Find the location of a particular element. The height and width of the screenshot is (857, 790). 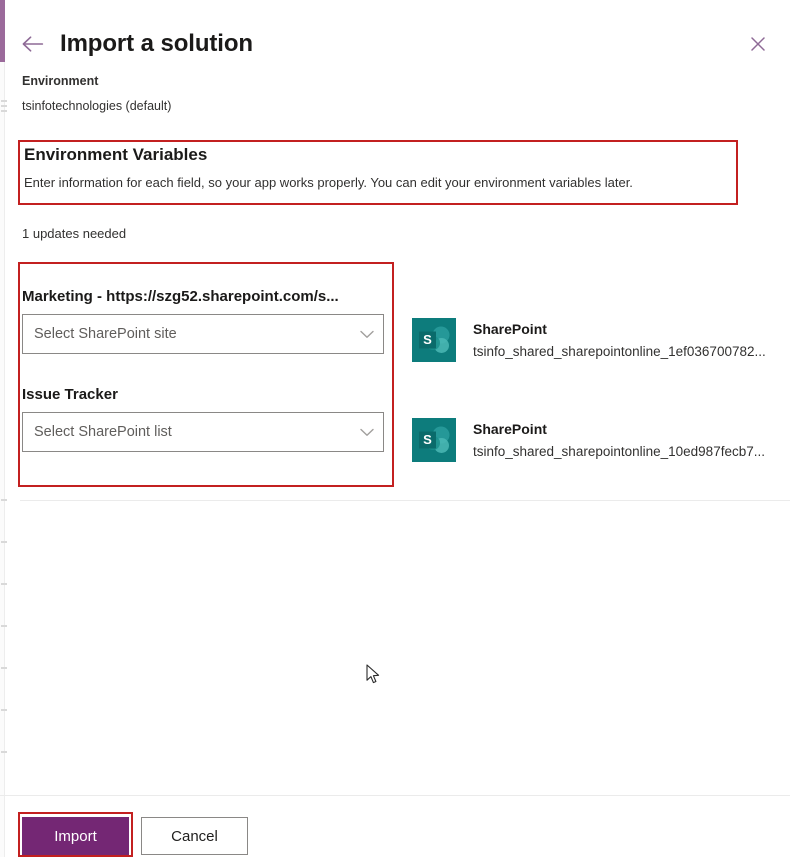

sharepoint-site-dropdown: Select SharePoint site is located at coordinates (203, 334).